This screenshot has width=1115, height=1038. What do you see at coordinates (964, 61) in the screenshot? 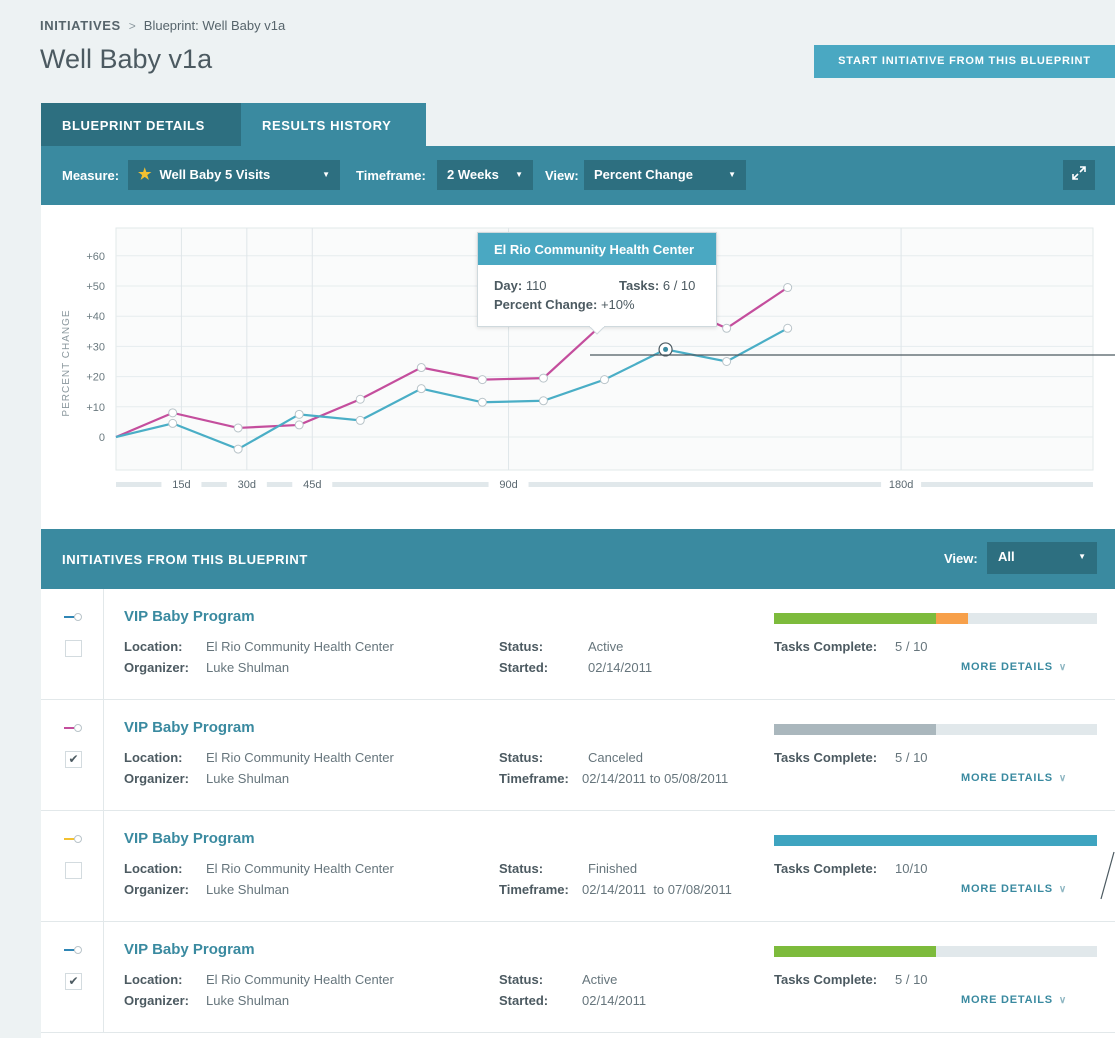
I see `start-initiative-button: START INITIATIVE FROM THIS BLUEPRINT` at bounding box center [964, 61].